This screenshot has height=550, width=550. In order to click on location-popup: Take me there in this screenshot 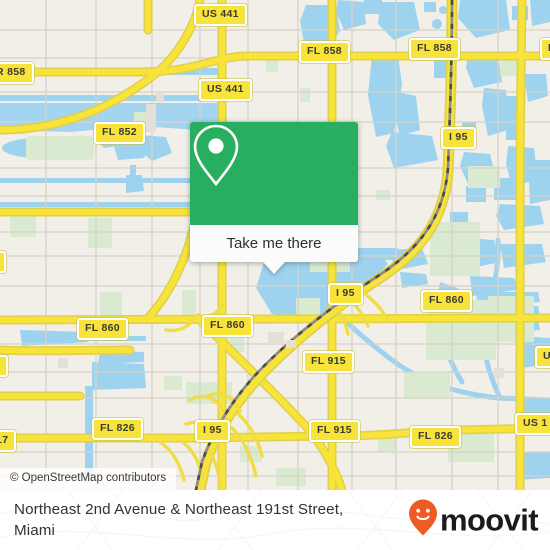, I will do `click(274, 198)`.